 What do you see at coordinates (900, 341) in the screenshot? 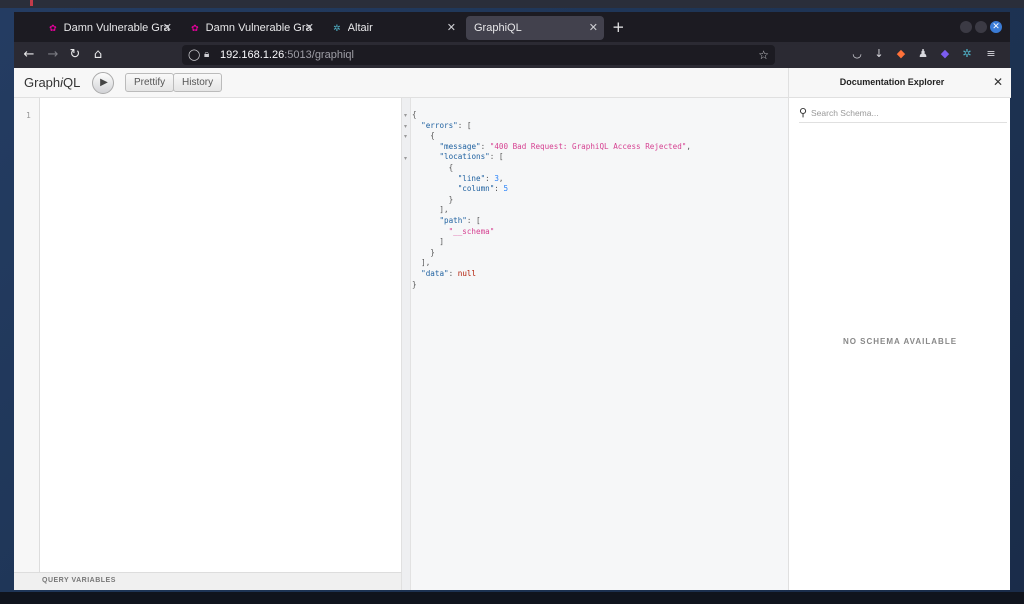
I see `no-schema-text: NO SCHEMA AVAILABLE` at bounding box center [900, 341].